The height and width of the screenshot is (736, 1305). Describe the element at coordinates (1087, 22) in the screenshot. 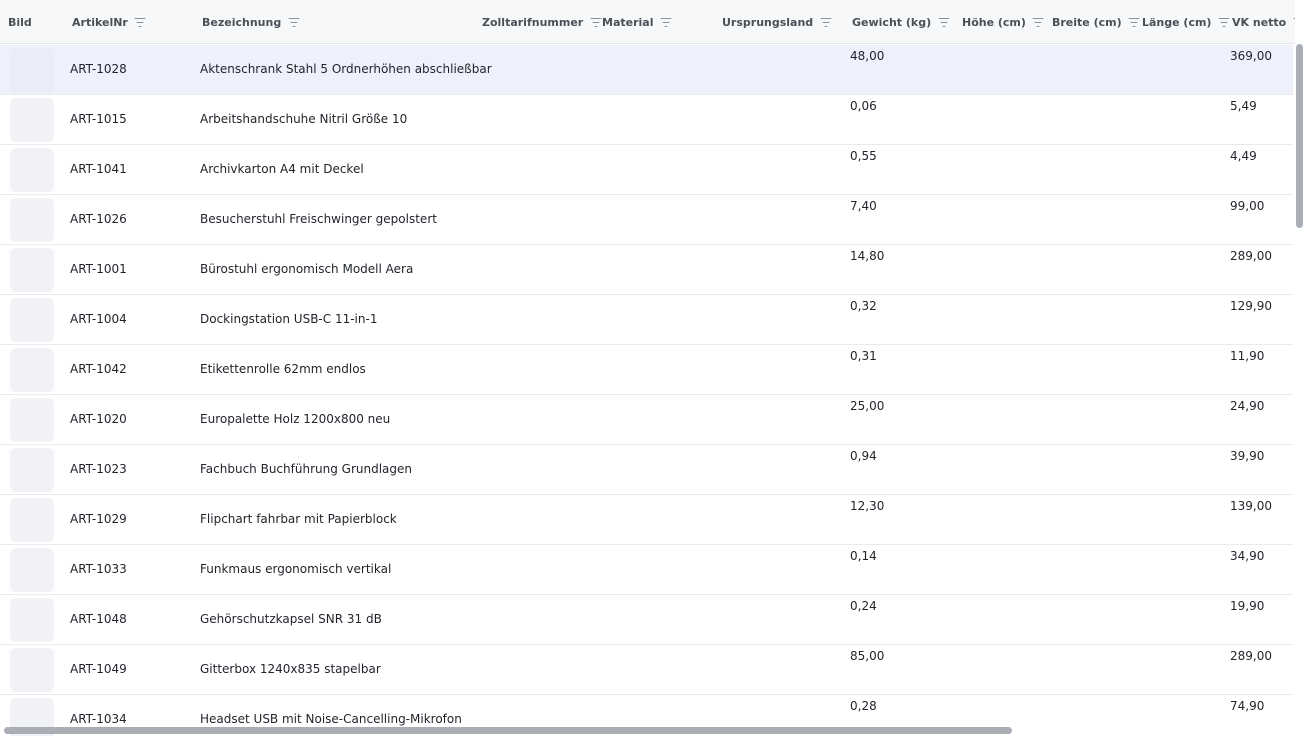

I see `column-header-label: Breite (cm)` at that location.